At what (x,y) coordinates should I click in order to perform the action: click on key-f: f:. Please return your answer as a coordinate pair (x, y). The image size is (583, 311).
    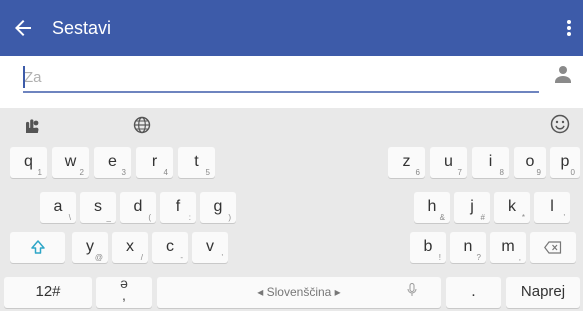
    Looking at the image, I should click on (178, 207).